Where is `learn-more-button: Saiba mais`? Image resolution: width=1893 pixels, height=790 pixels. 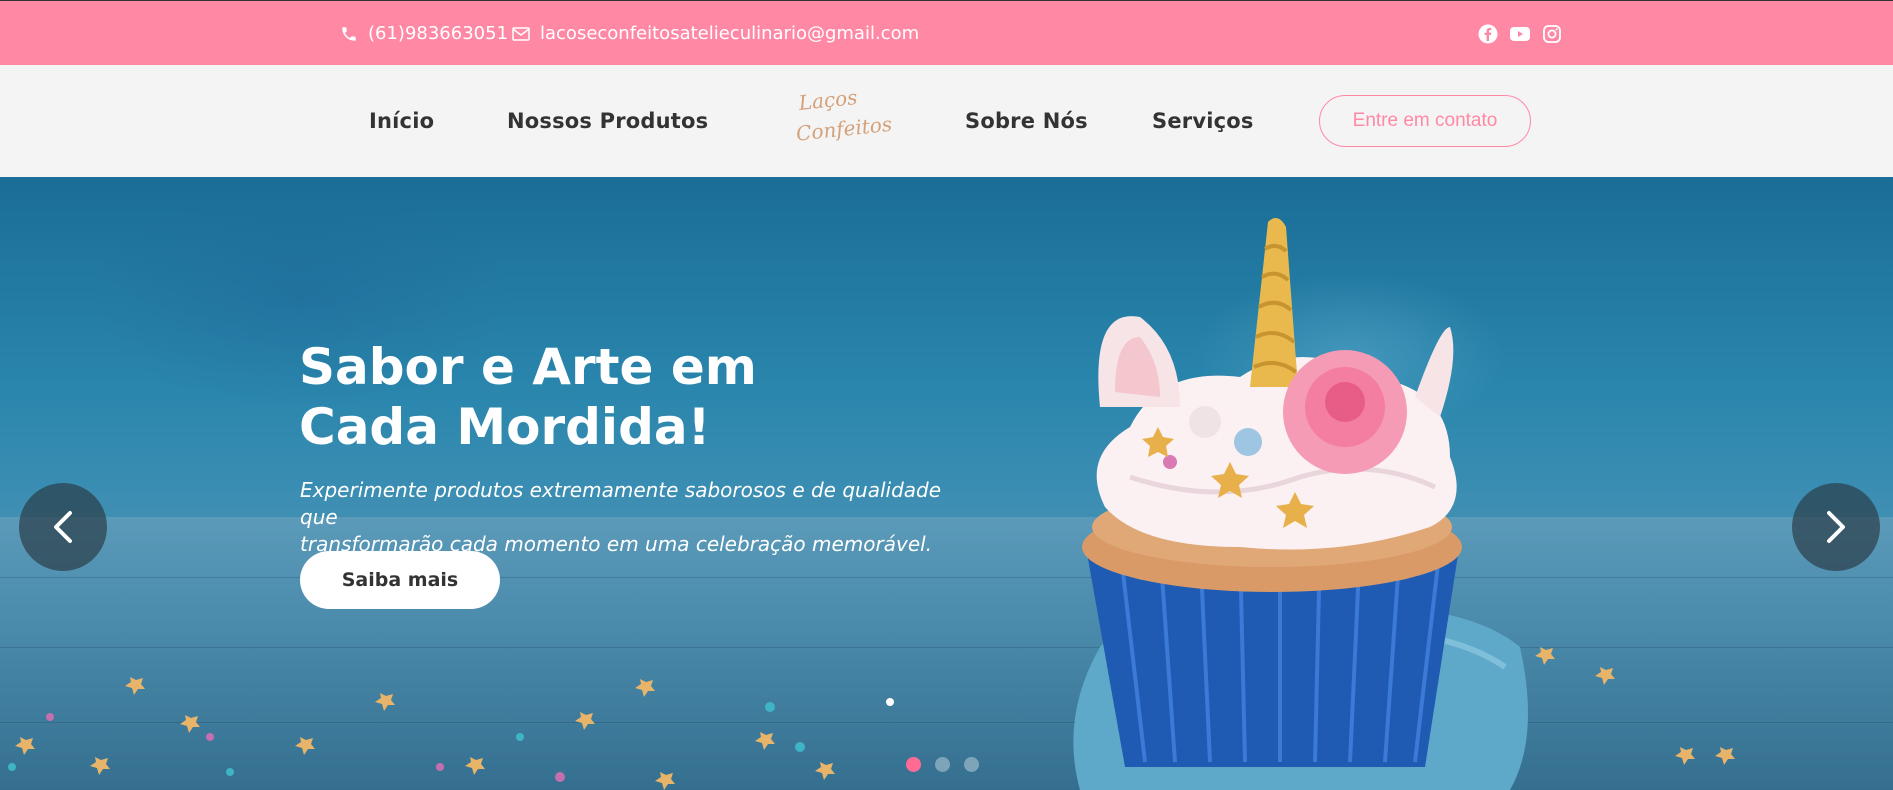
learn-more-button: Saiba mais is located at coordinates (400, 580).